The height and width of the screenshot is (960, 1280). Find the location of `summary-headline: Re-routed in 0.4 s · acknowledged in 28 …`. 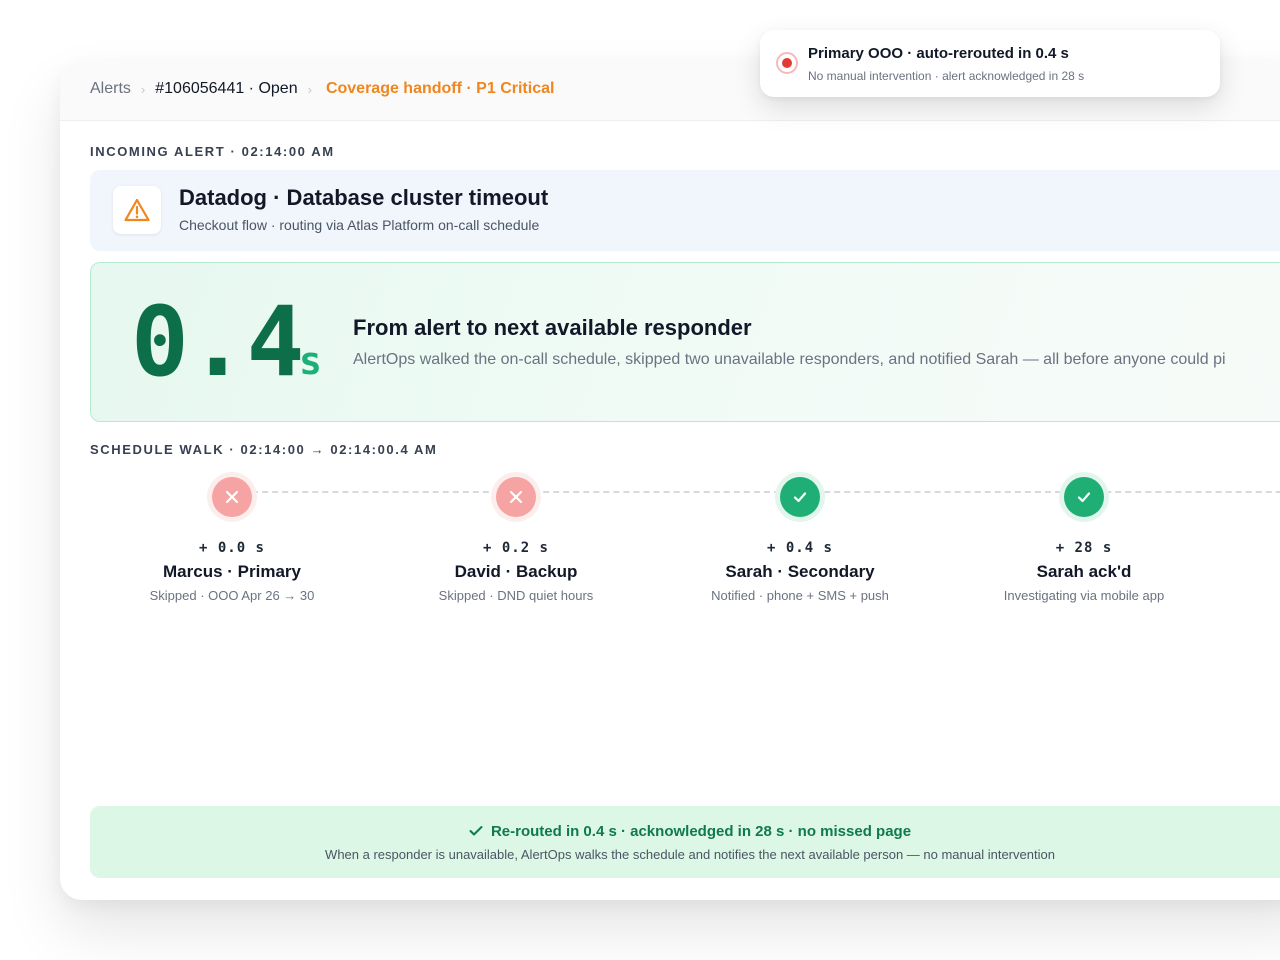

summary-headline: Re-routed in 0.4 s · acknowledged in 28 … is located at coordinates (685, 832).